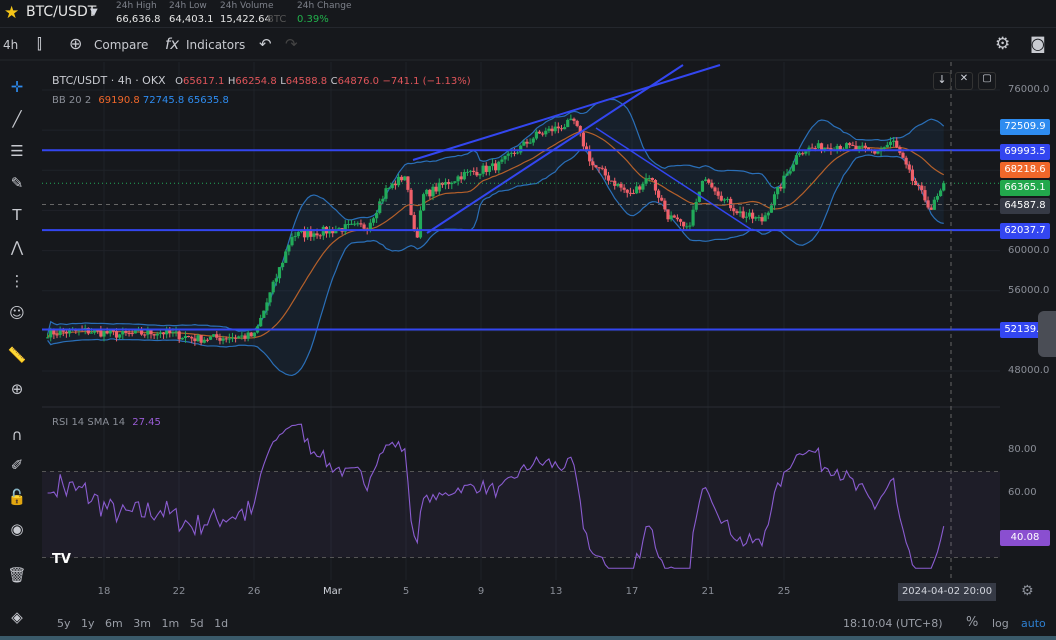 The image size is (1056, 640). Describe the element at coordinates (256, 81) in the screenshot. I see `legend-high: 66254.8` at that location.